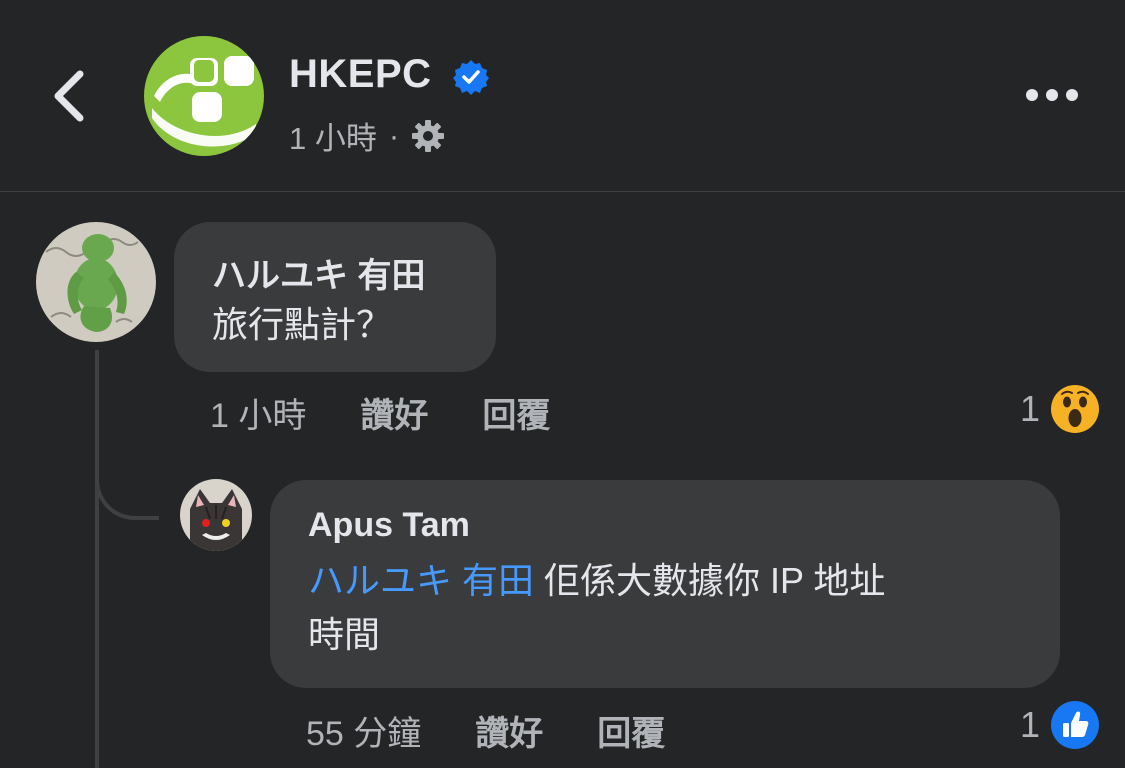 The image size is (1125, 768). What do you see at coordinates (673, 608) in the screenshot?
I see `reply-text: ハルユキ 有田 佢係大數據你 IP 地址 時間` at bounding box center [673, 608].